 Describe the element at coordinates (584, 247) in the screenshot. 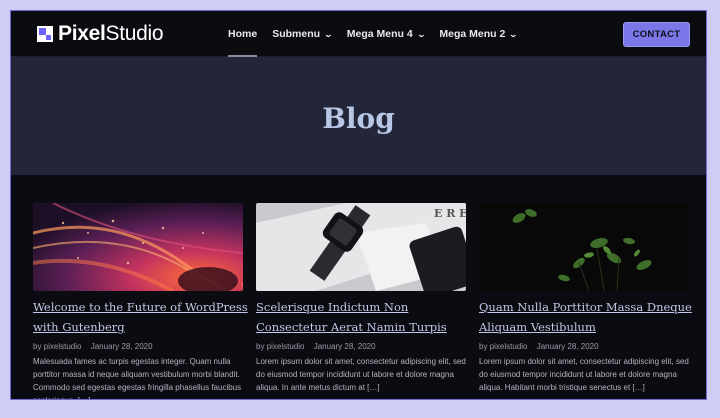

I see `post-thumbnail-plant` at that location.